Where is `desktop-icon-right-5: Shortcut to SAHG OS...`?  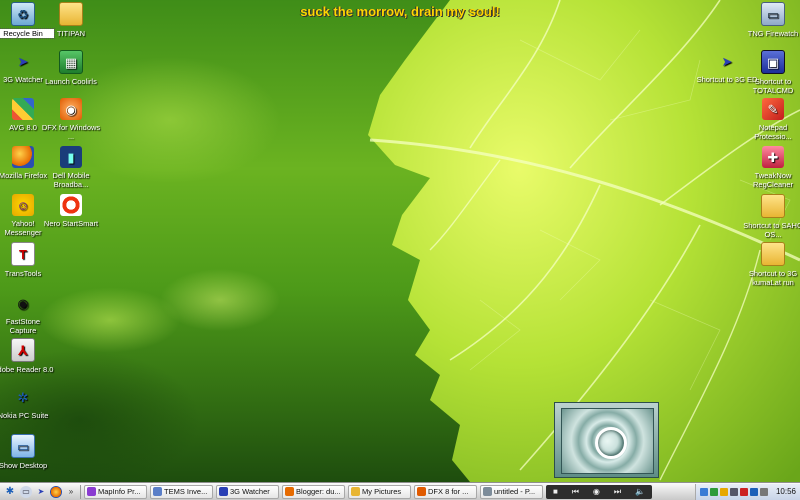
desktop-icon-right-5: Shortcut to SAHG OS... is located at coordinates (771, 216).